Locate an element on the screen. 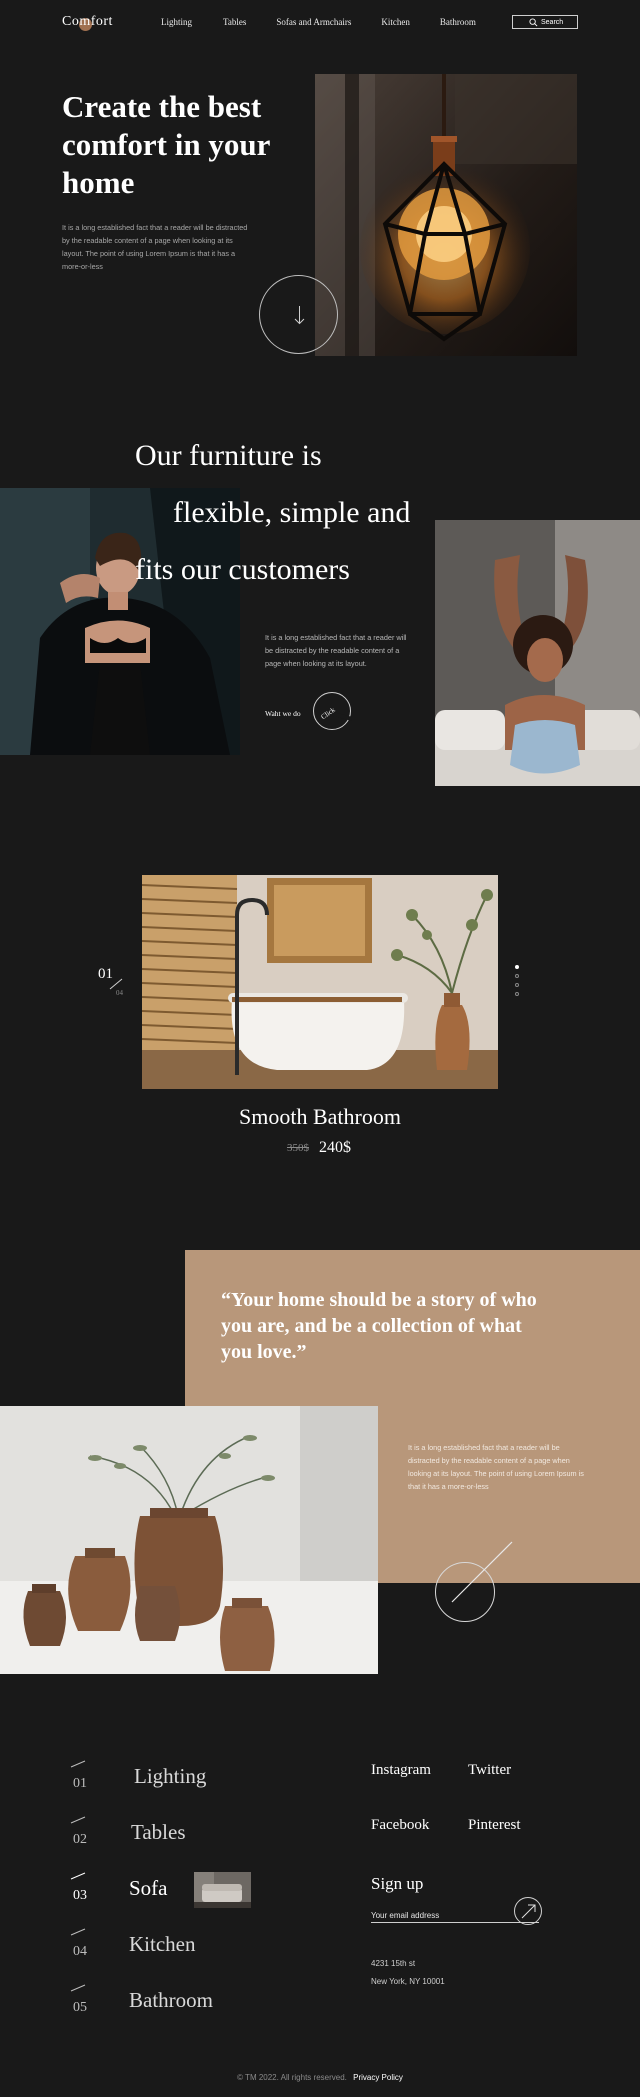  send-button is located at coordinates (528, 1911).